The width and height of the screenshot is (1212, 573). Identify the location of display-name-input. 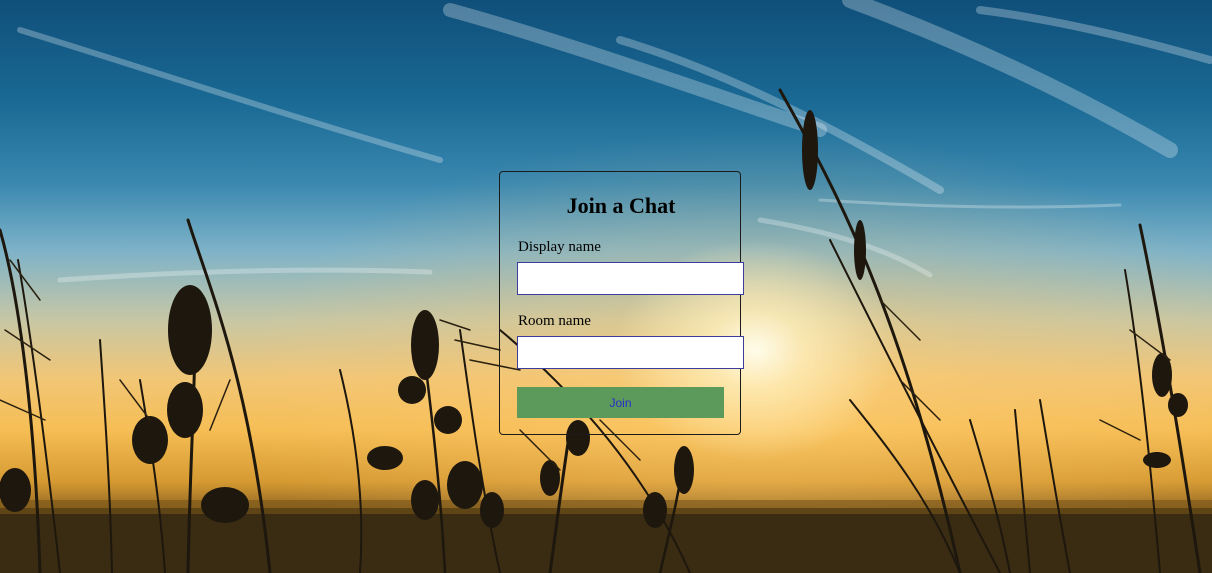
(630, 278).